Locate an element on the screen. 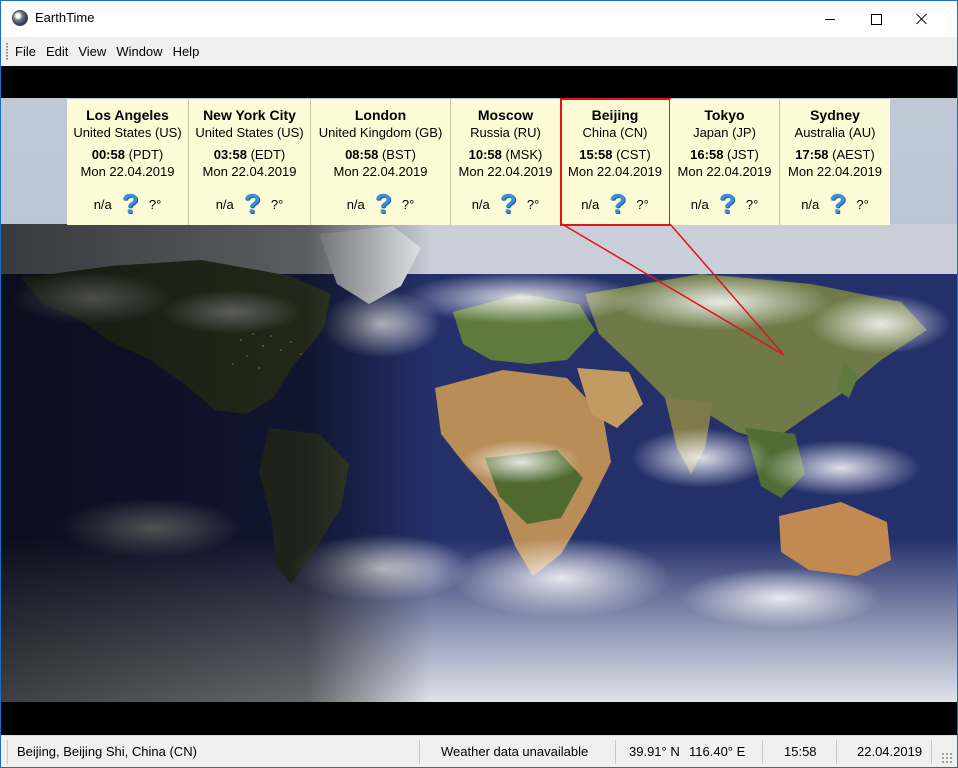 The image size is (958, 768). city-time: 15:58 (CST) is located at coordinates (615, 154).